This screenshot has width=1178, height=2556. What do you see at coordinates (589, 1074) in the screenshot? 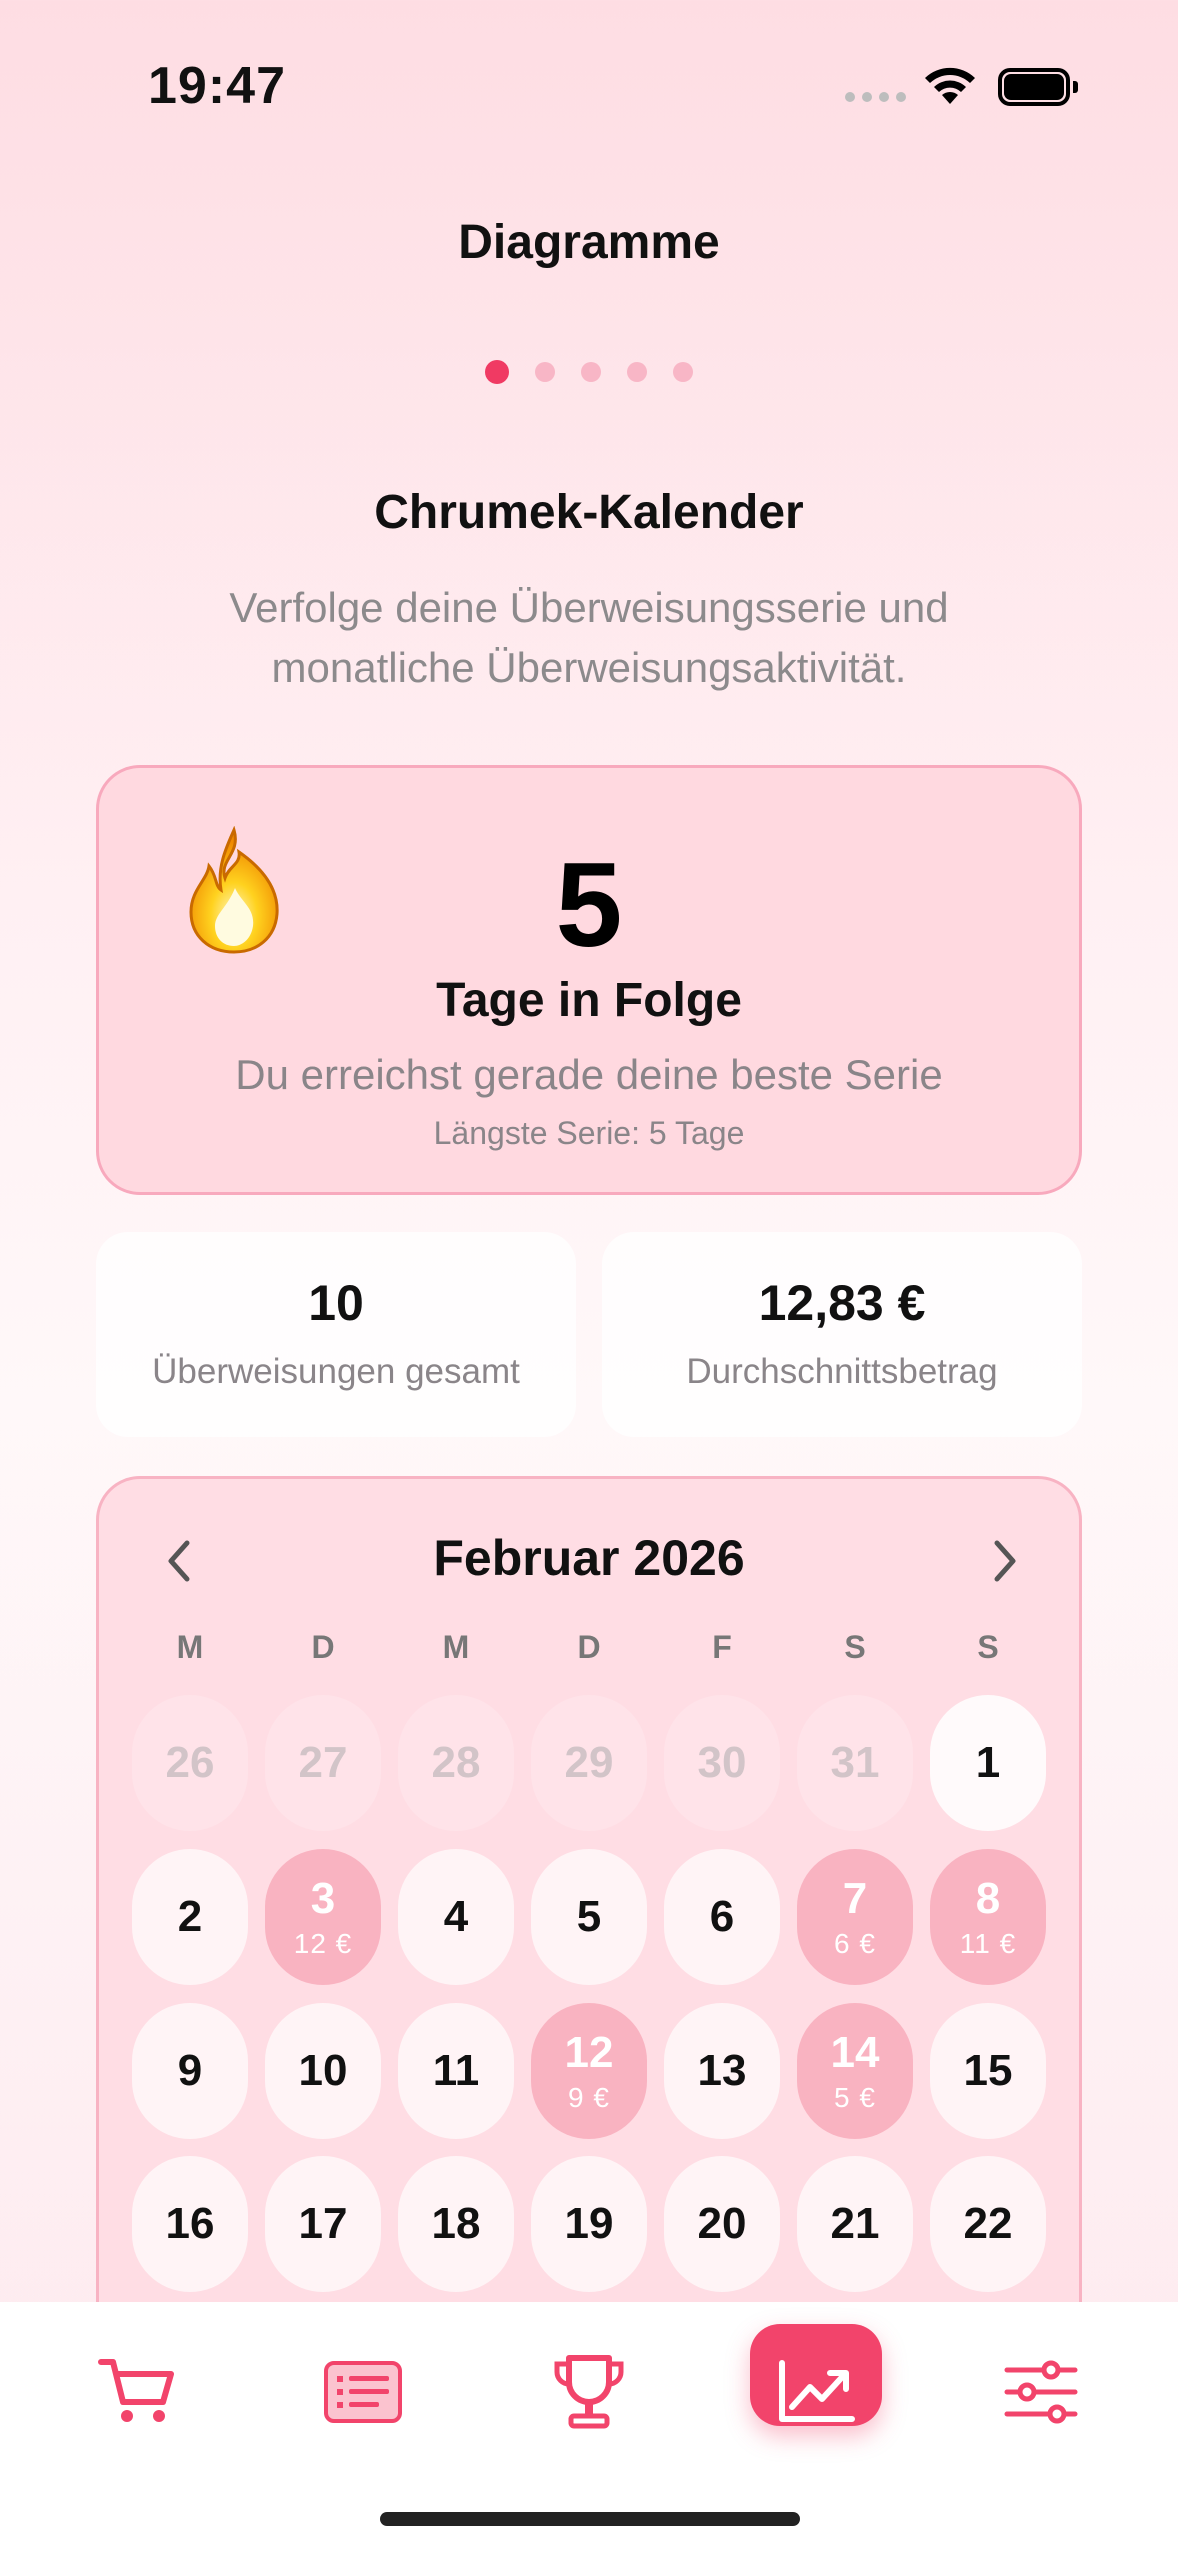
I see `streak-message: Du erreichst gerade deine beste Serie` at bounding box center [589, 1074].